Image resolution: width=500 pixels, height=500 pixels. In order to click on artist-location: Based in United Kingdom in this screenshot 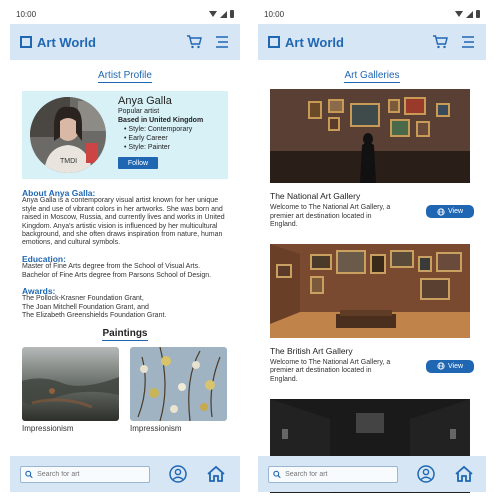, I will do `click(161, 120)`.